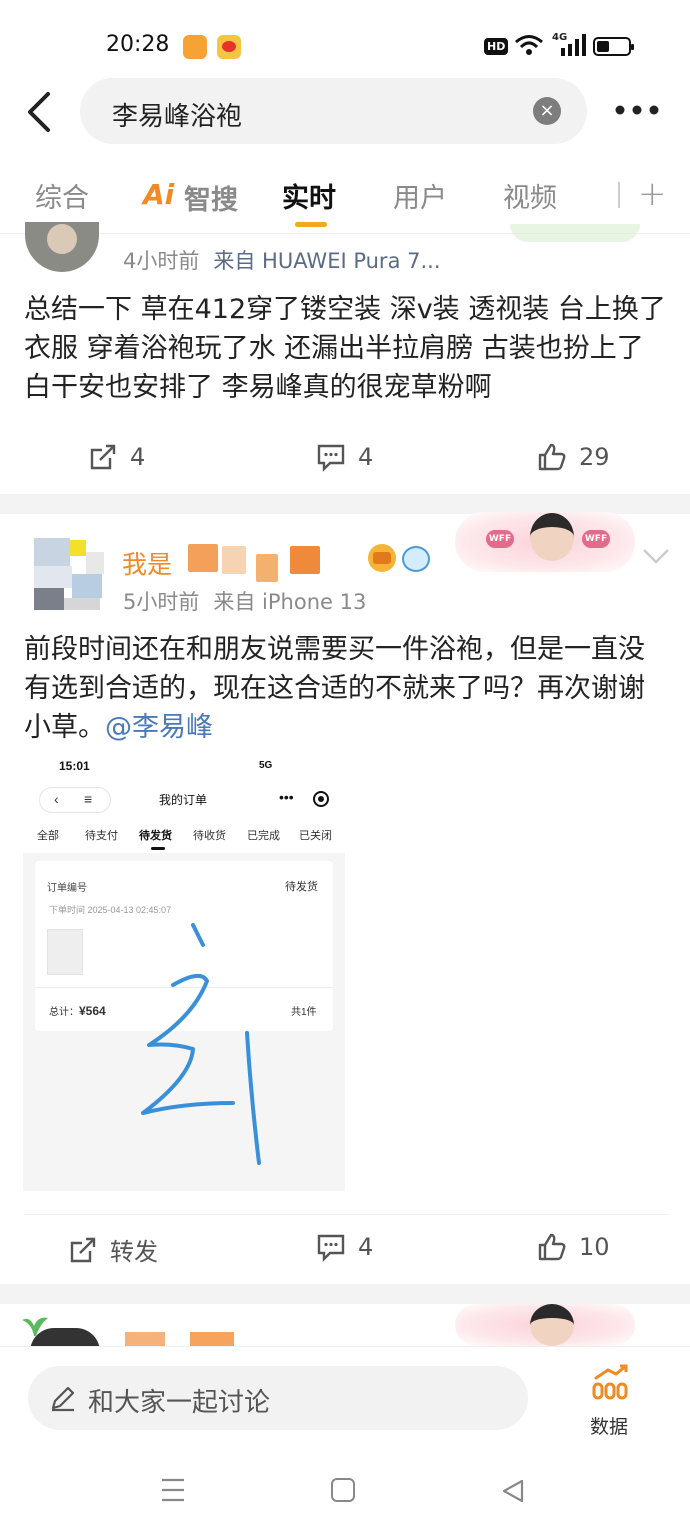  Describe the element at coordinates (309, 195) in the screenshot. I see `tab-realtime: 实时` at that location.